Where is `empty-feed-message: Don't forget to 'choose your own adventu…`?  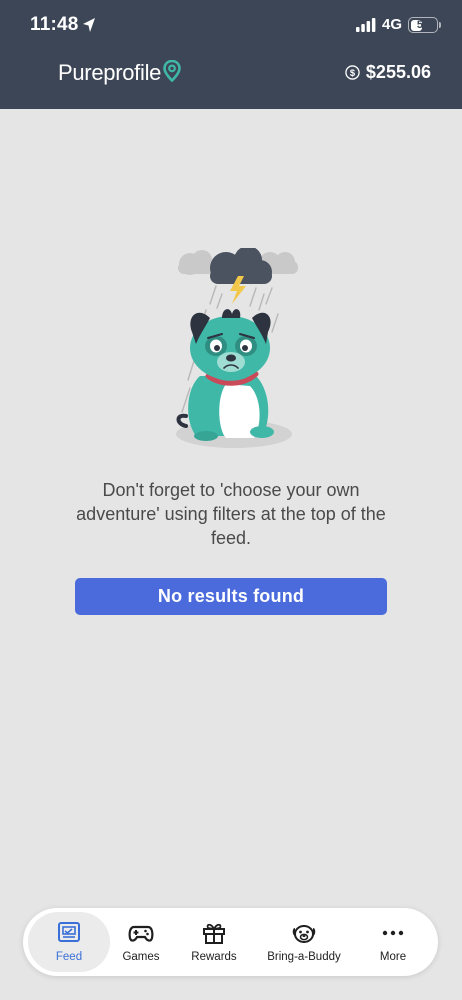
empty-feed-message: Don't forget to 'choose your own adventu… is located at coordinates (231, 514).